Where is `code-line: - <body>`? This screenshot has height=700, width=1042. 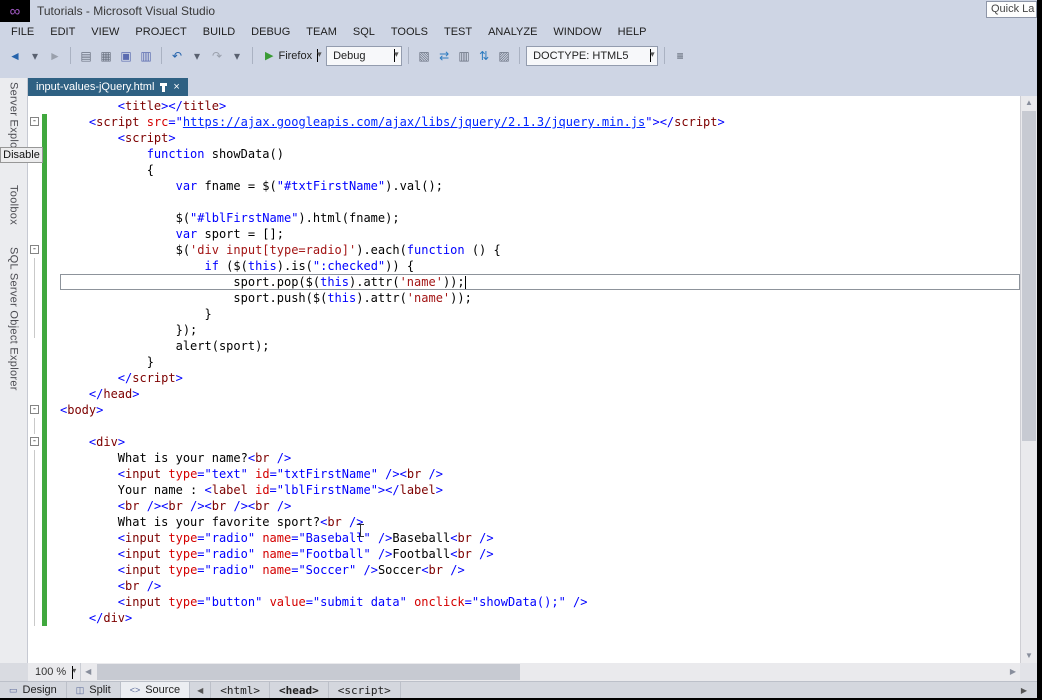
code-line: - <body> is located at coordinates (524, 410).